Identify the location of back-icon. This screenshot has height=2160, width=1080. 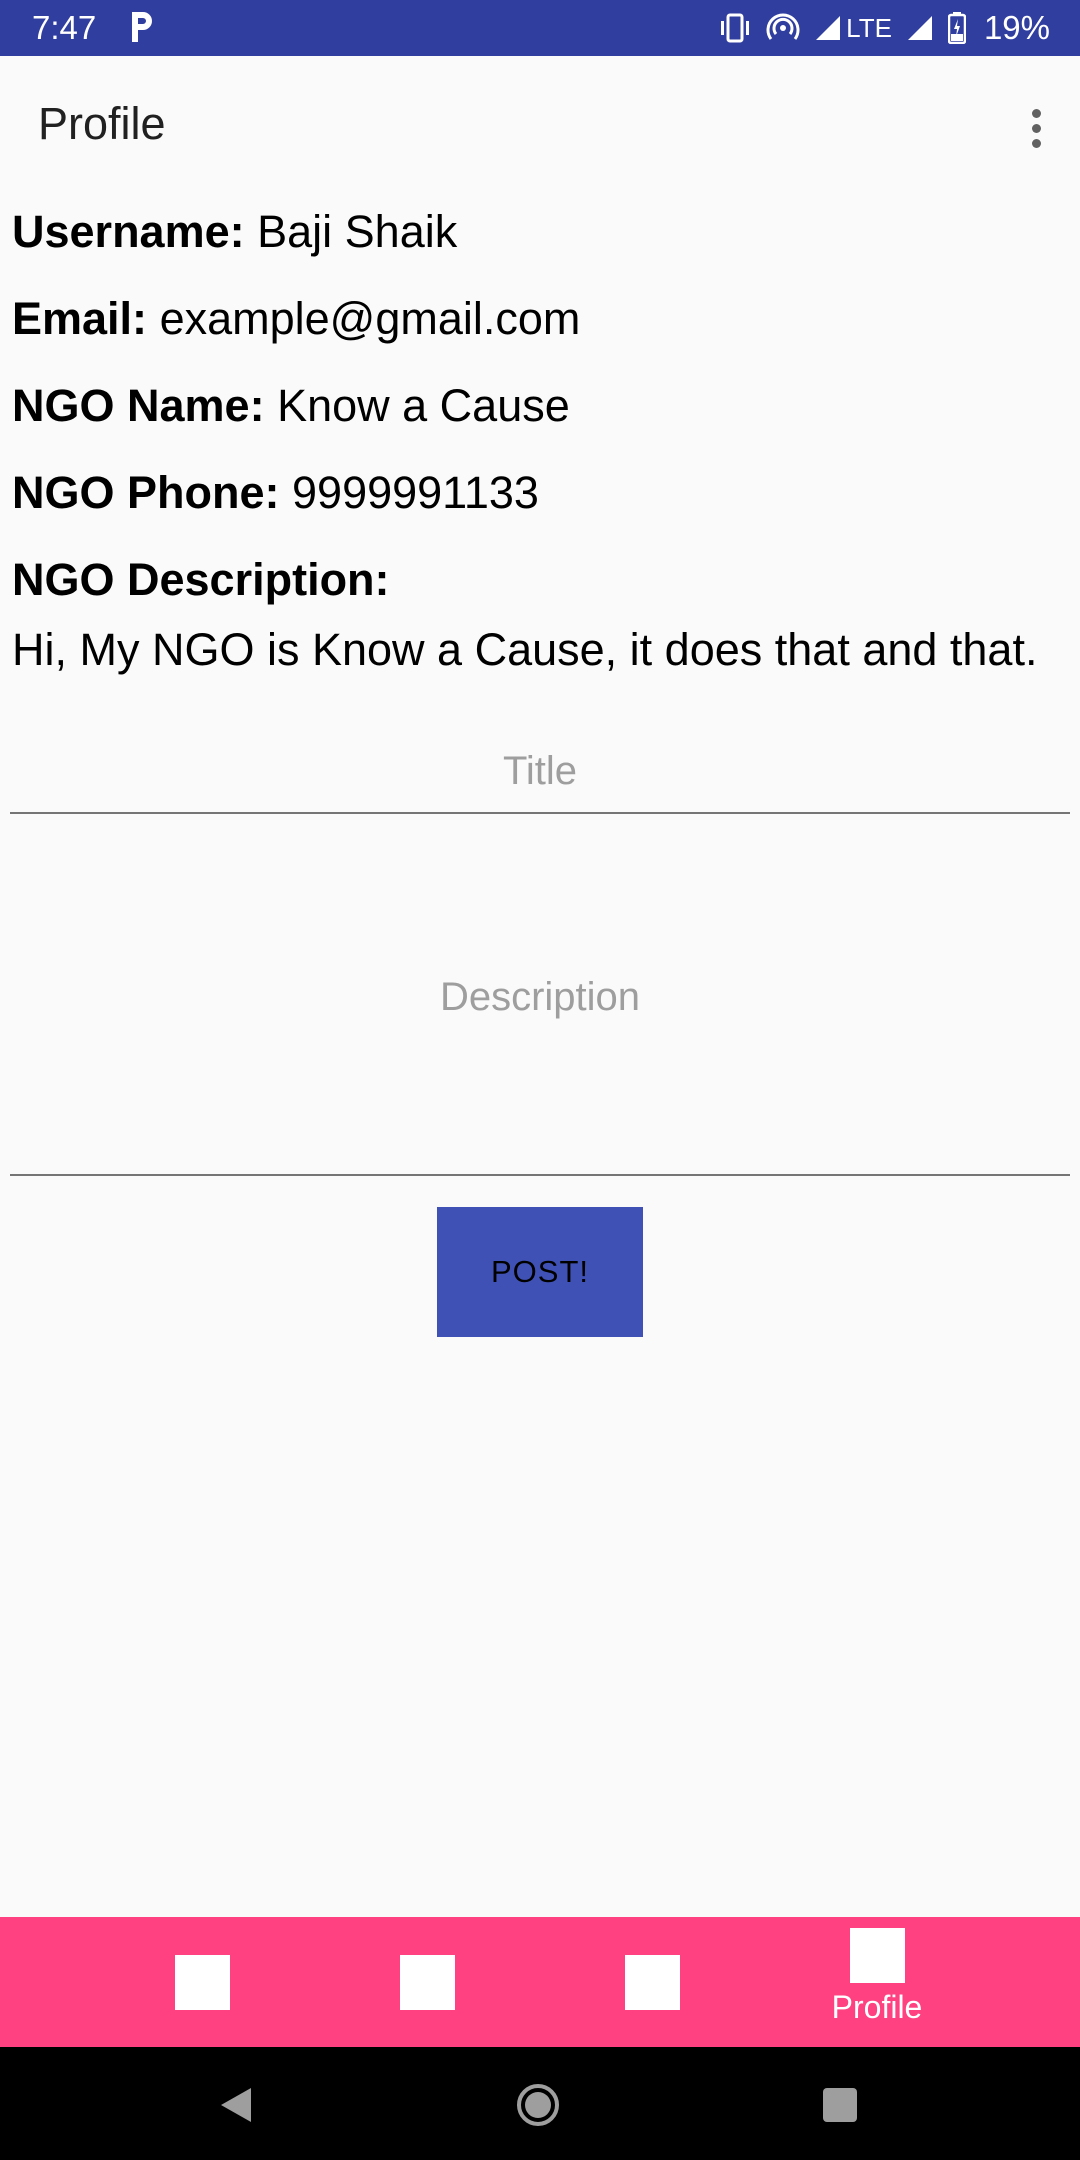
(236, 2105).